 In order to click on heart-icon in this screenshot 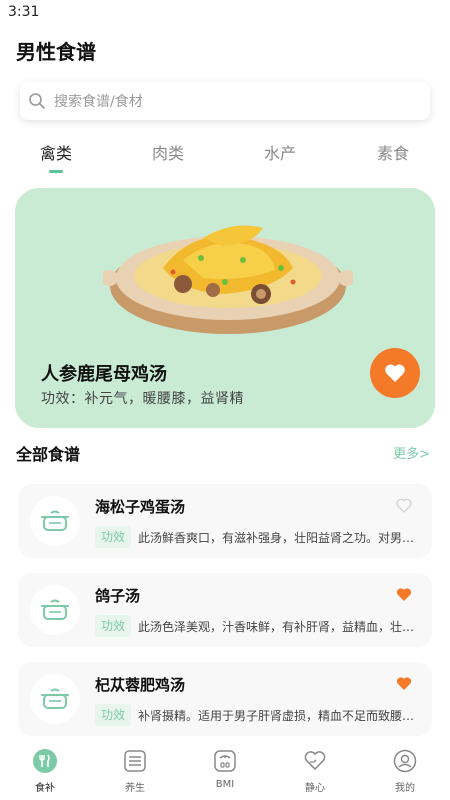, I will do `click(395, 373)`.